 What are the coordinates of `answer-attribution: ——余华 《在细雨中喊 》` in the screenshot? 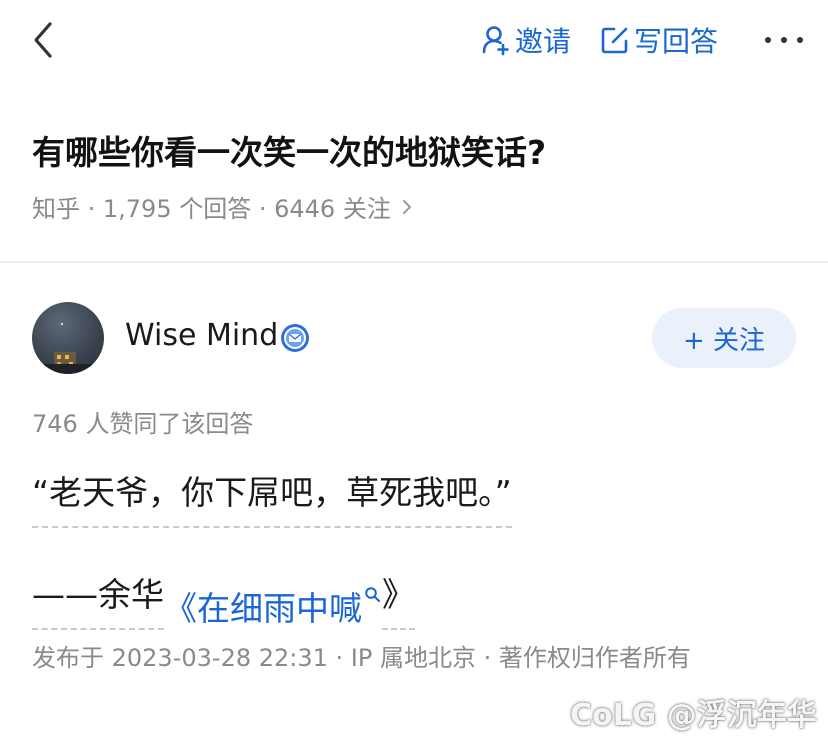 It's located at (223, 599).